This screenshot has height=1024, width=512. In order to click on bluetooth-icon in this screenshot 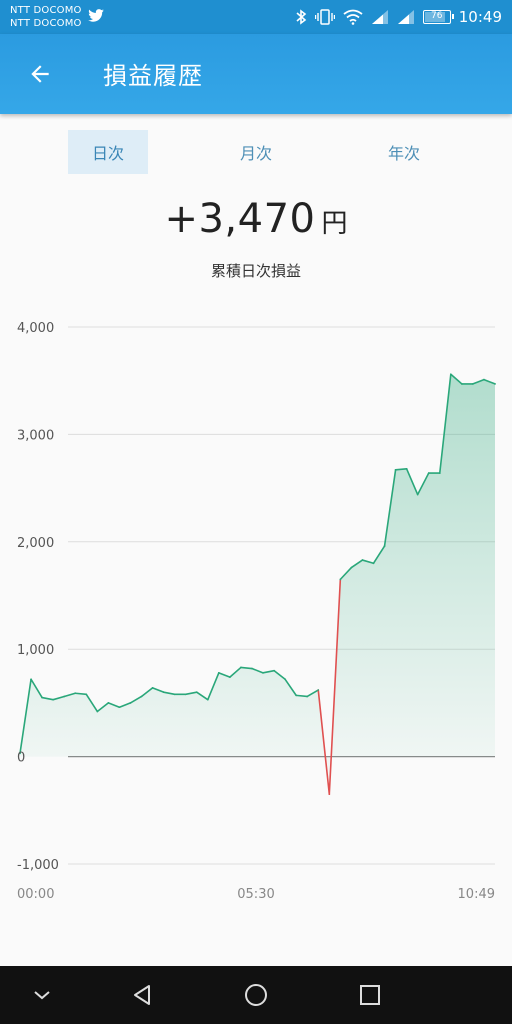, I will do `click(301, 17)`.